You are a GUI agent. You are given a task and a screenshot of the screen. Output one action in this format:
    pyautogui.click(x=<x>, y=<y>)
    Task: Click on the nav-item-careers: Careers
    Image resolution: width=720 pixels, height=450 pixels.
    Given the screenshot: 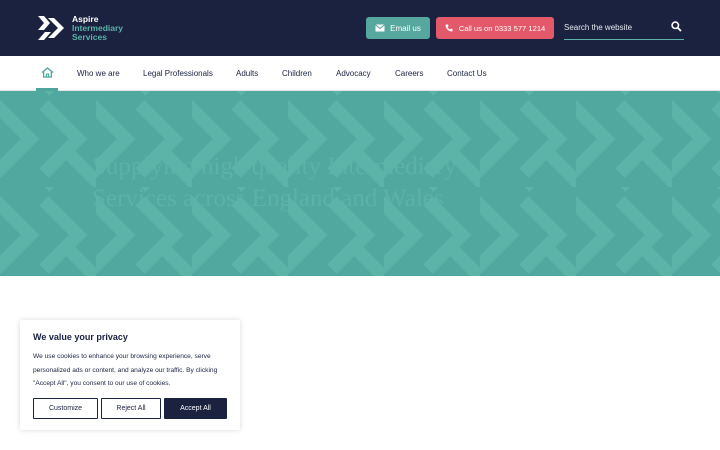 What is the action you would take?
    pyautogui.click(x=409, y=73)
    